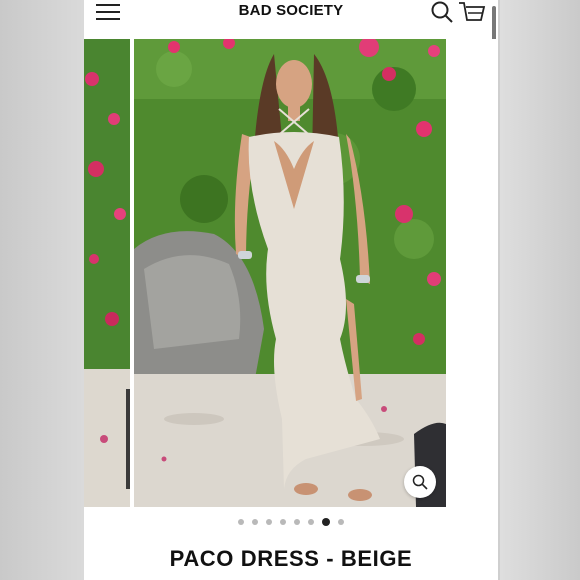  I want to click on pagination-dot-active, so click(326, 522).